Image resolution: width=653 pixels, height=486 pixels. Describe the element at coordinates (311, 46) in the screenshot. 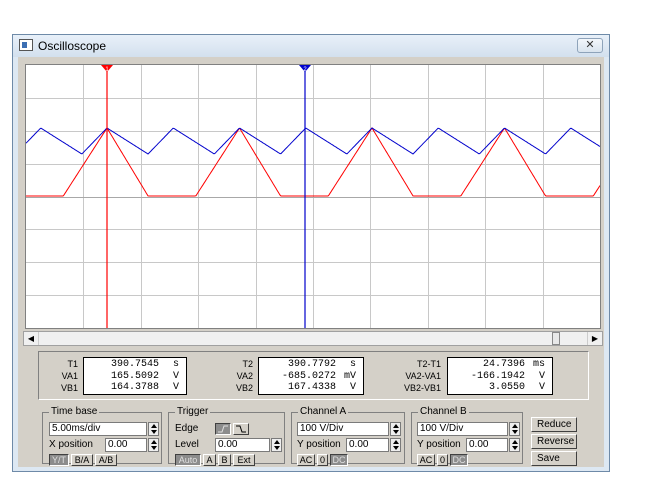

I see `title-bar: Oscilloscope ✕` at that location.